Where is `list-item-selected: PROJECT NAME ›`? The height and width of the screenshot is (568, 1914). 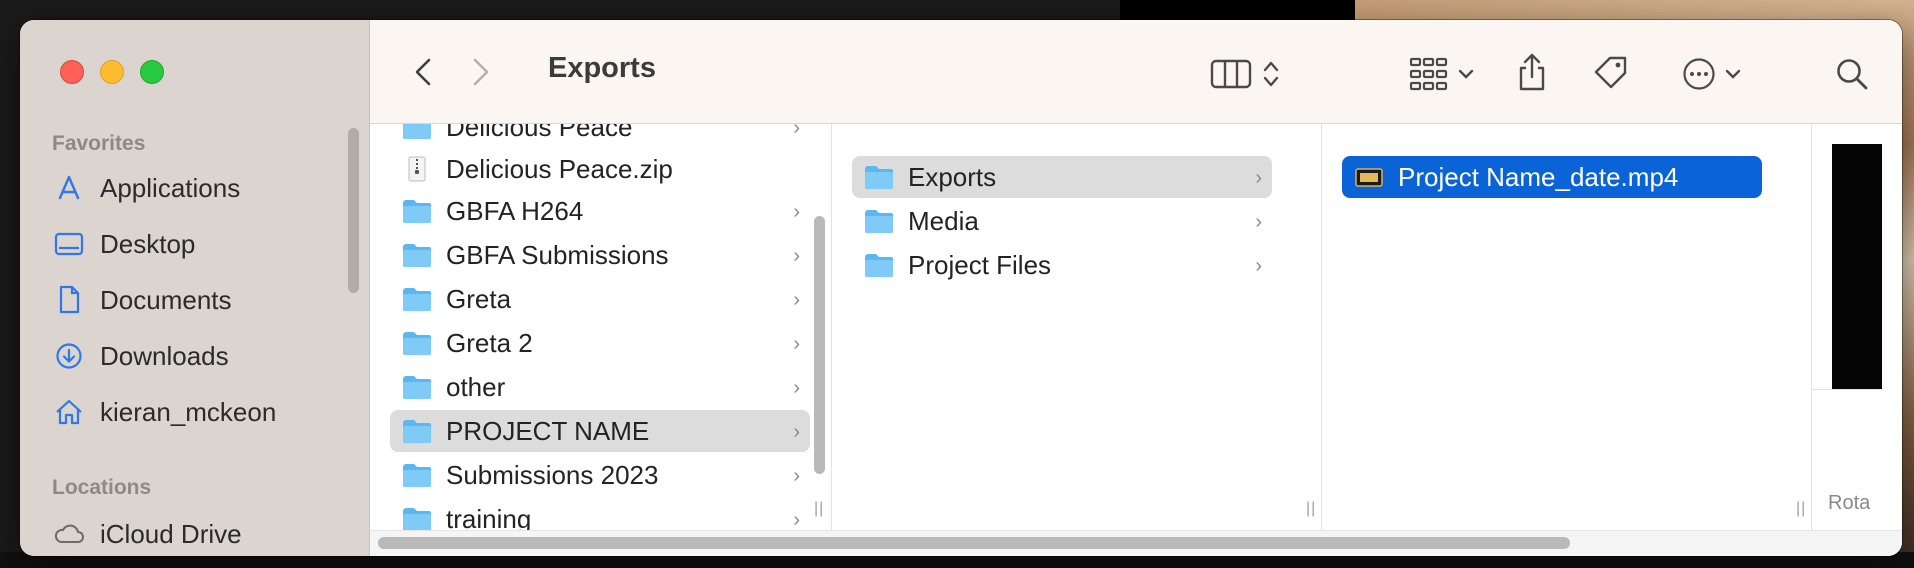
list-item-selected: PROJECT NAME › is located at coordinates (600, 431).